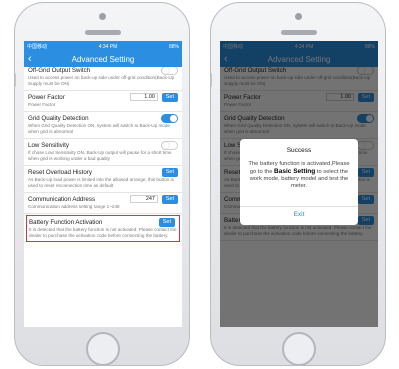  What do you see at coordinates (59, 70) in the screenshot?
I see `setting-title: Off-Grid Output Switch` at bounding box center [59, 70].